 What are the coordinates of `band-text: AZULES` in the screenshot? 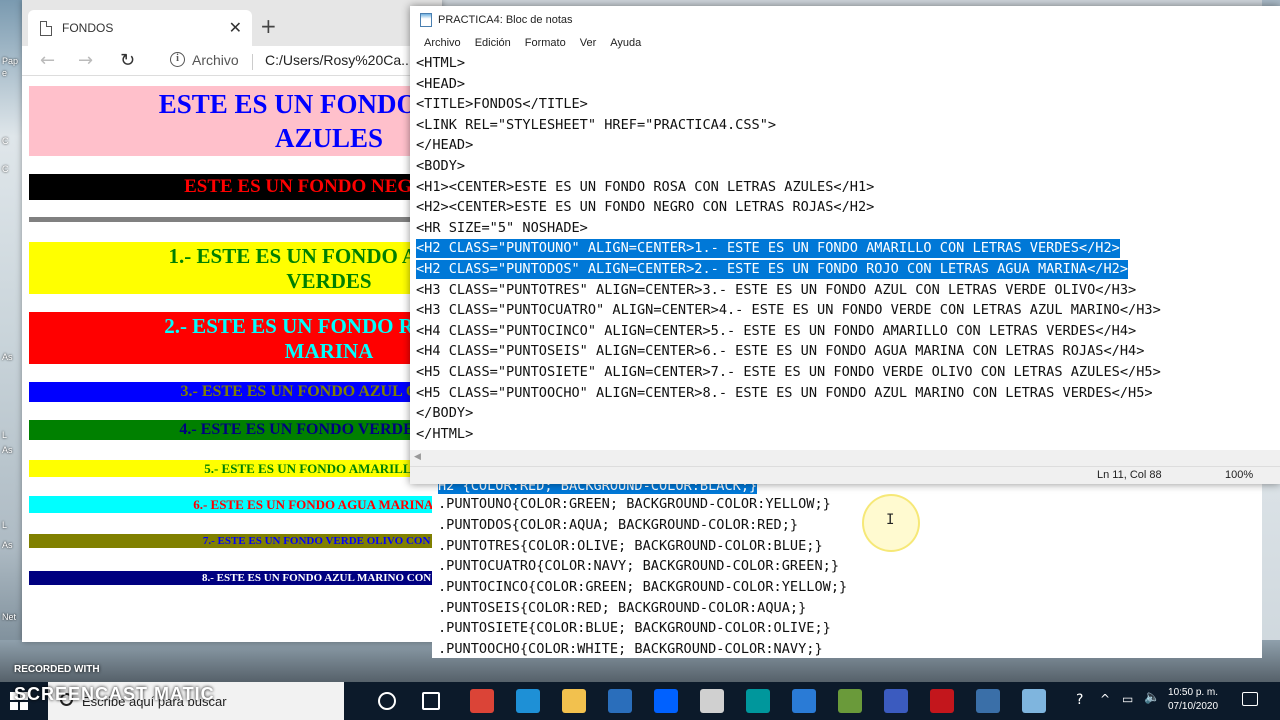 It's located at (329, 138).